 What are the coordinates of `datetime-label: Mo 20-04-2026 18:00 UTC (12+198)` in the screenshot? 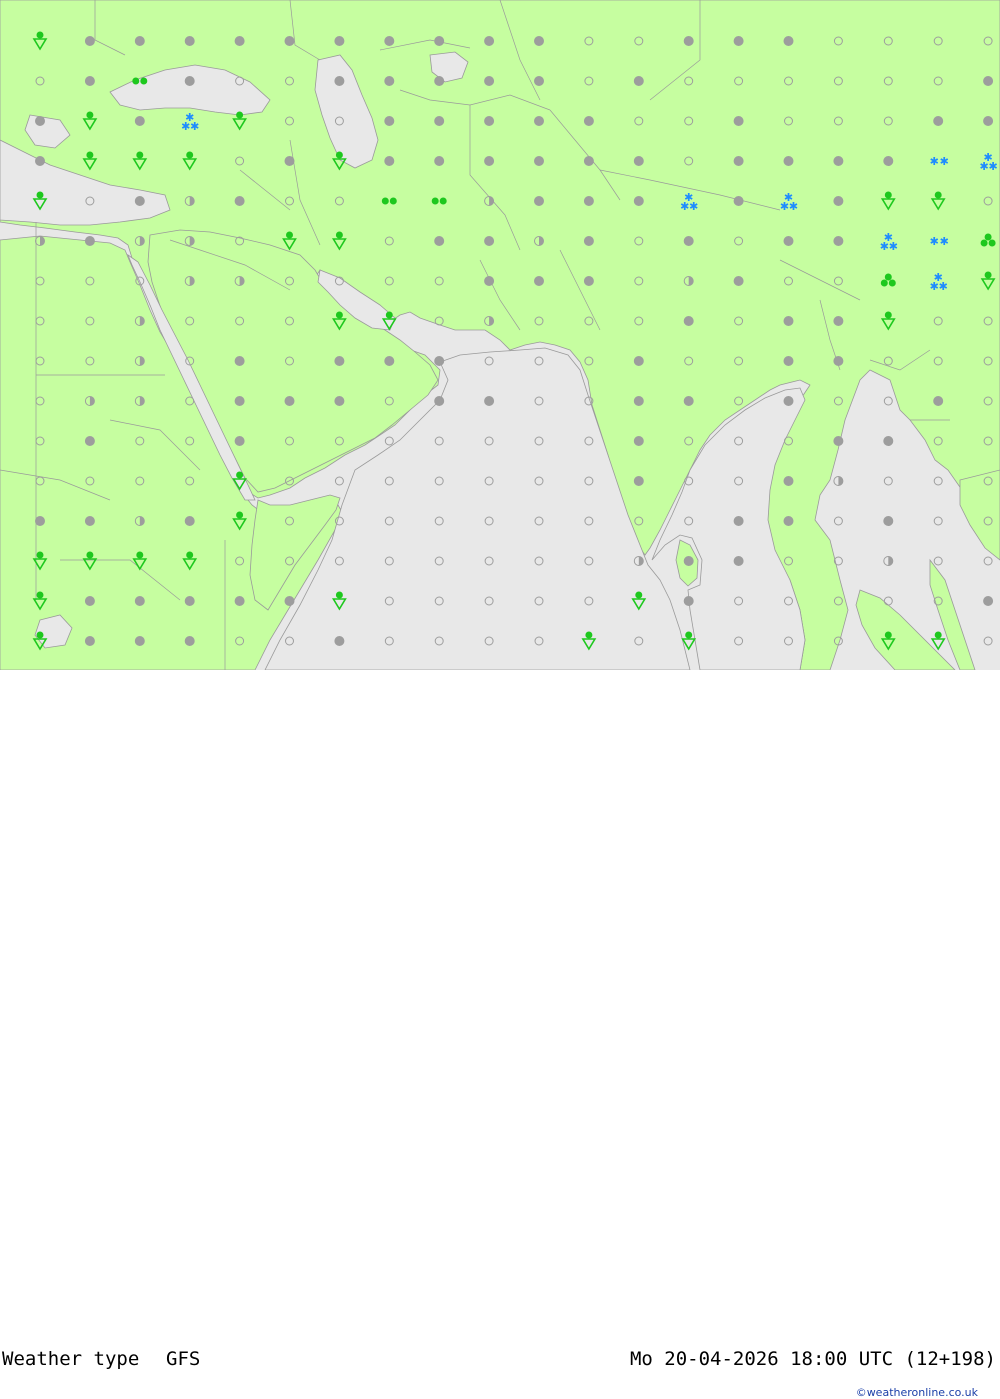 It's located at (812, 1359).